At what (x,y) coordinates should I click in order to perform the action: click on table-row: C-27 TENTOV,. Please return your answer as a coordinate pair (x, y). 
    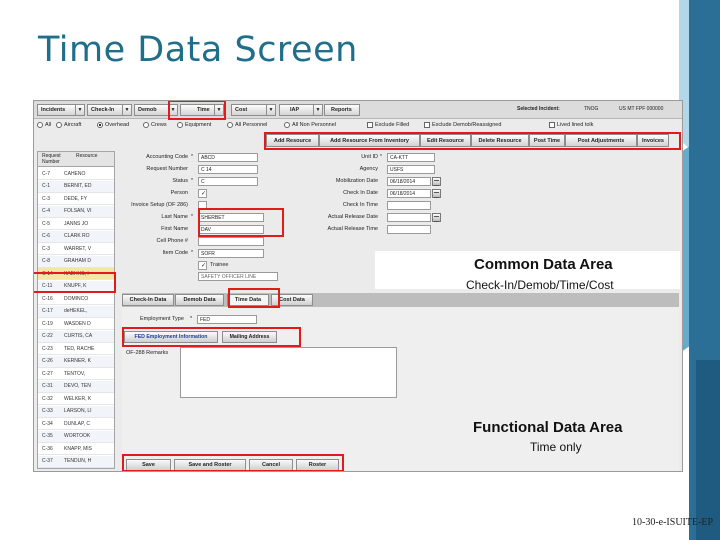
    Looking at the image, I should click on (76, 374).